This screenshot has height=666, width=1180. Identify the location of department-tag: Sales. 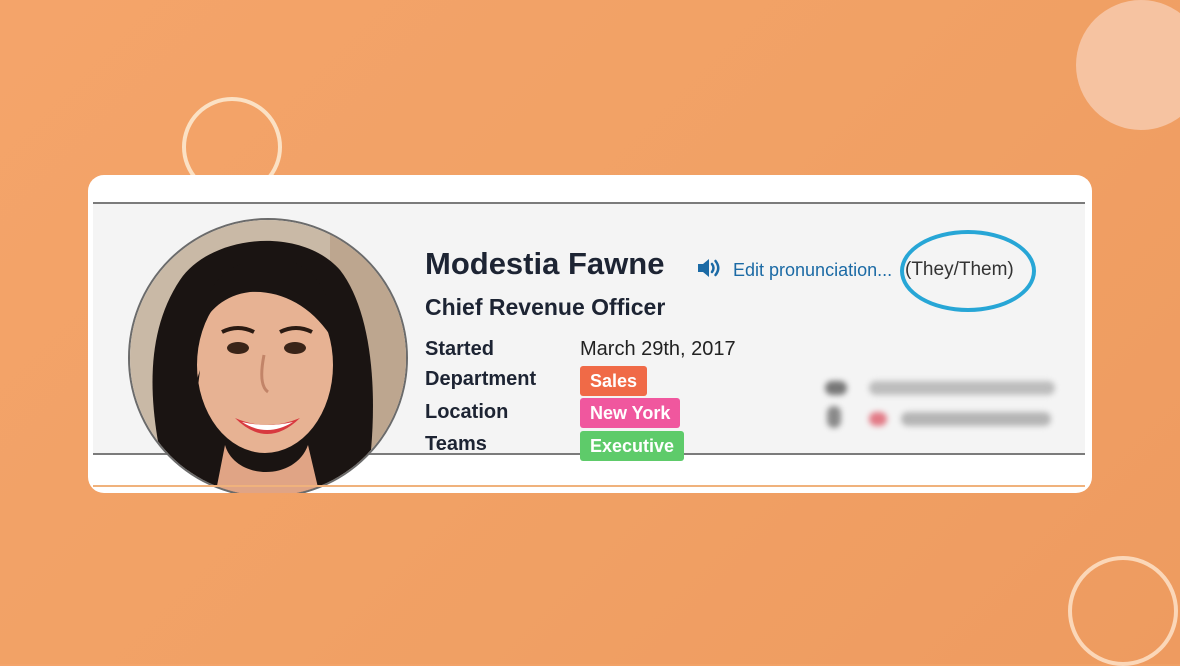
(614, 381).